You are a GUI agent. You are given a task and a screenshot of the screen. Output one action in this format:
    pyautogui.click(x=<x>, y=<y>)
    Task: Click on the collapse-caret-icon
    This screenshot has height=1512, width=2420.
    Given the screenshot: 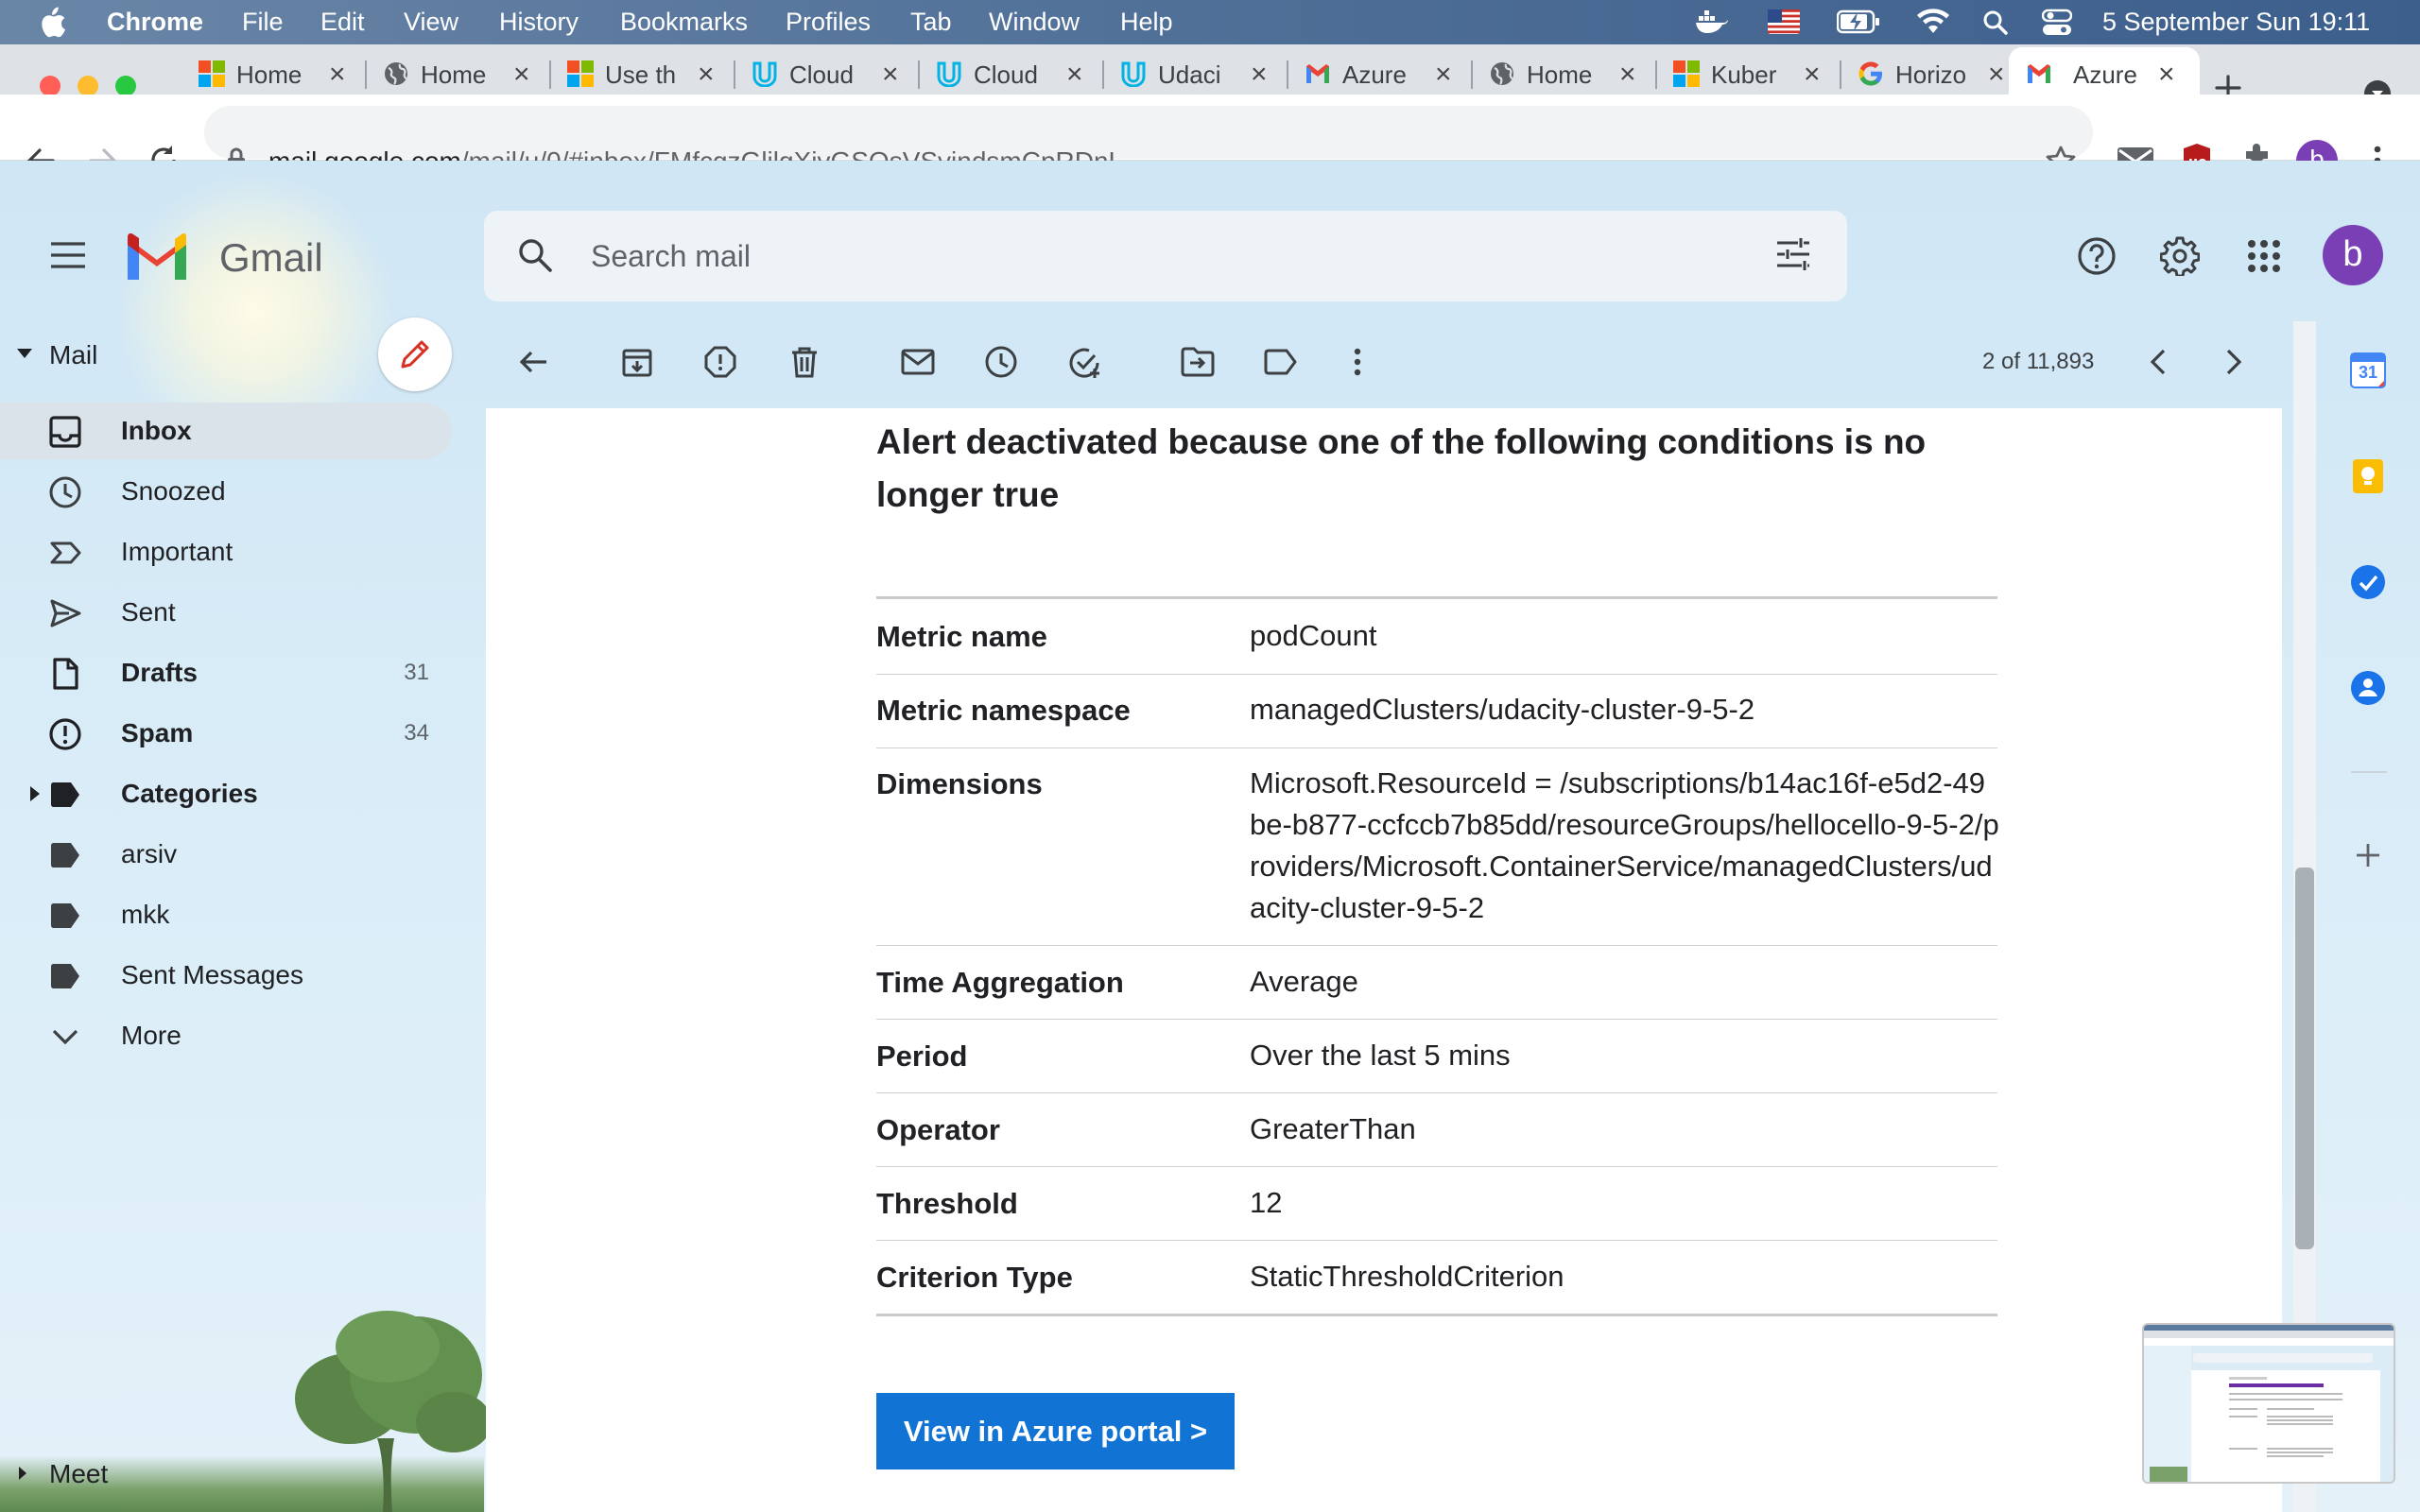 What is the action you would take?
    pyautogui.click(x=24, y=353)
    